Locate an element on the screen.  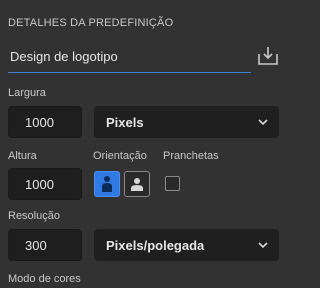
resolution-label: Resolução is located at coordinates (34, 216).